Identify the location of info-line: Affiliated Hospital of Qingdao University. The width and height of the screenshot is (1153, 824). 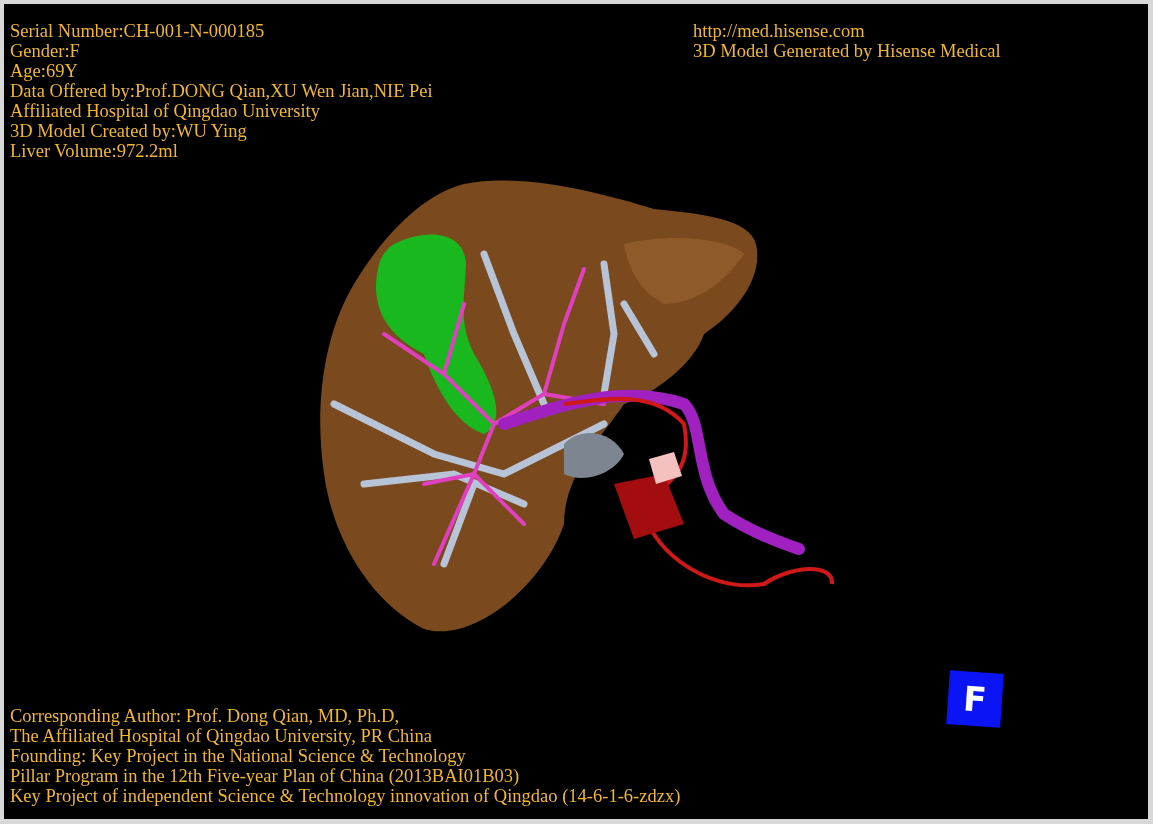
(165, 111).